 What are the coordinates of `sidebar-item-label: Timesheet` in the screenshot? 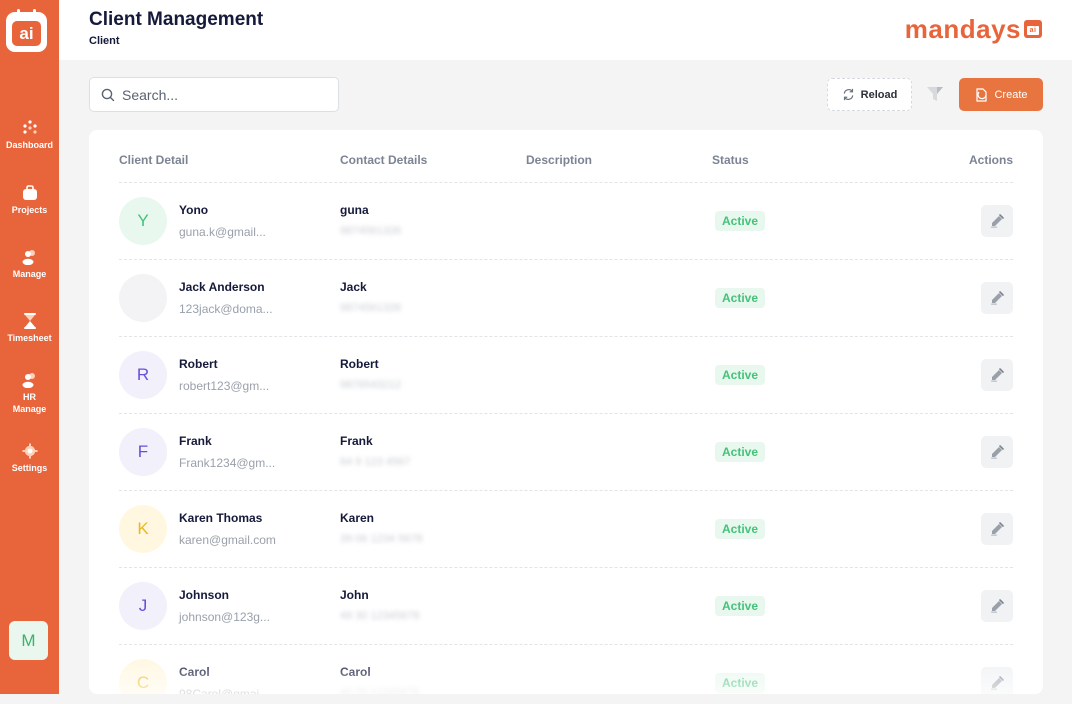 It's located at (29, 338).